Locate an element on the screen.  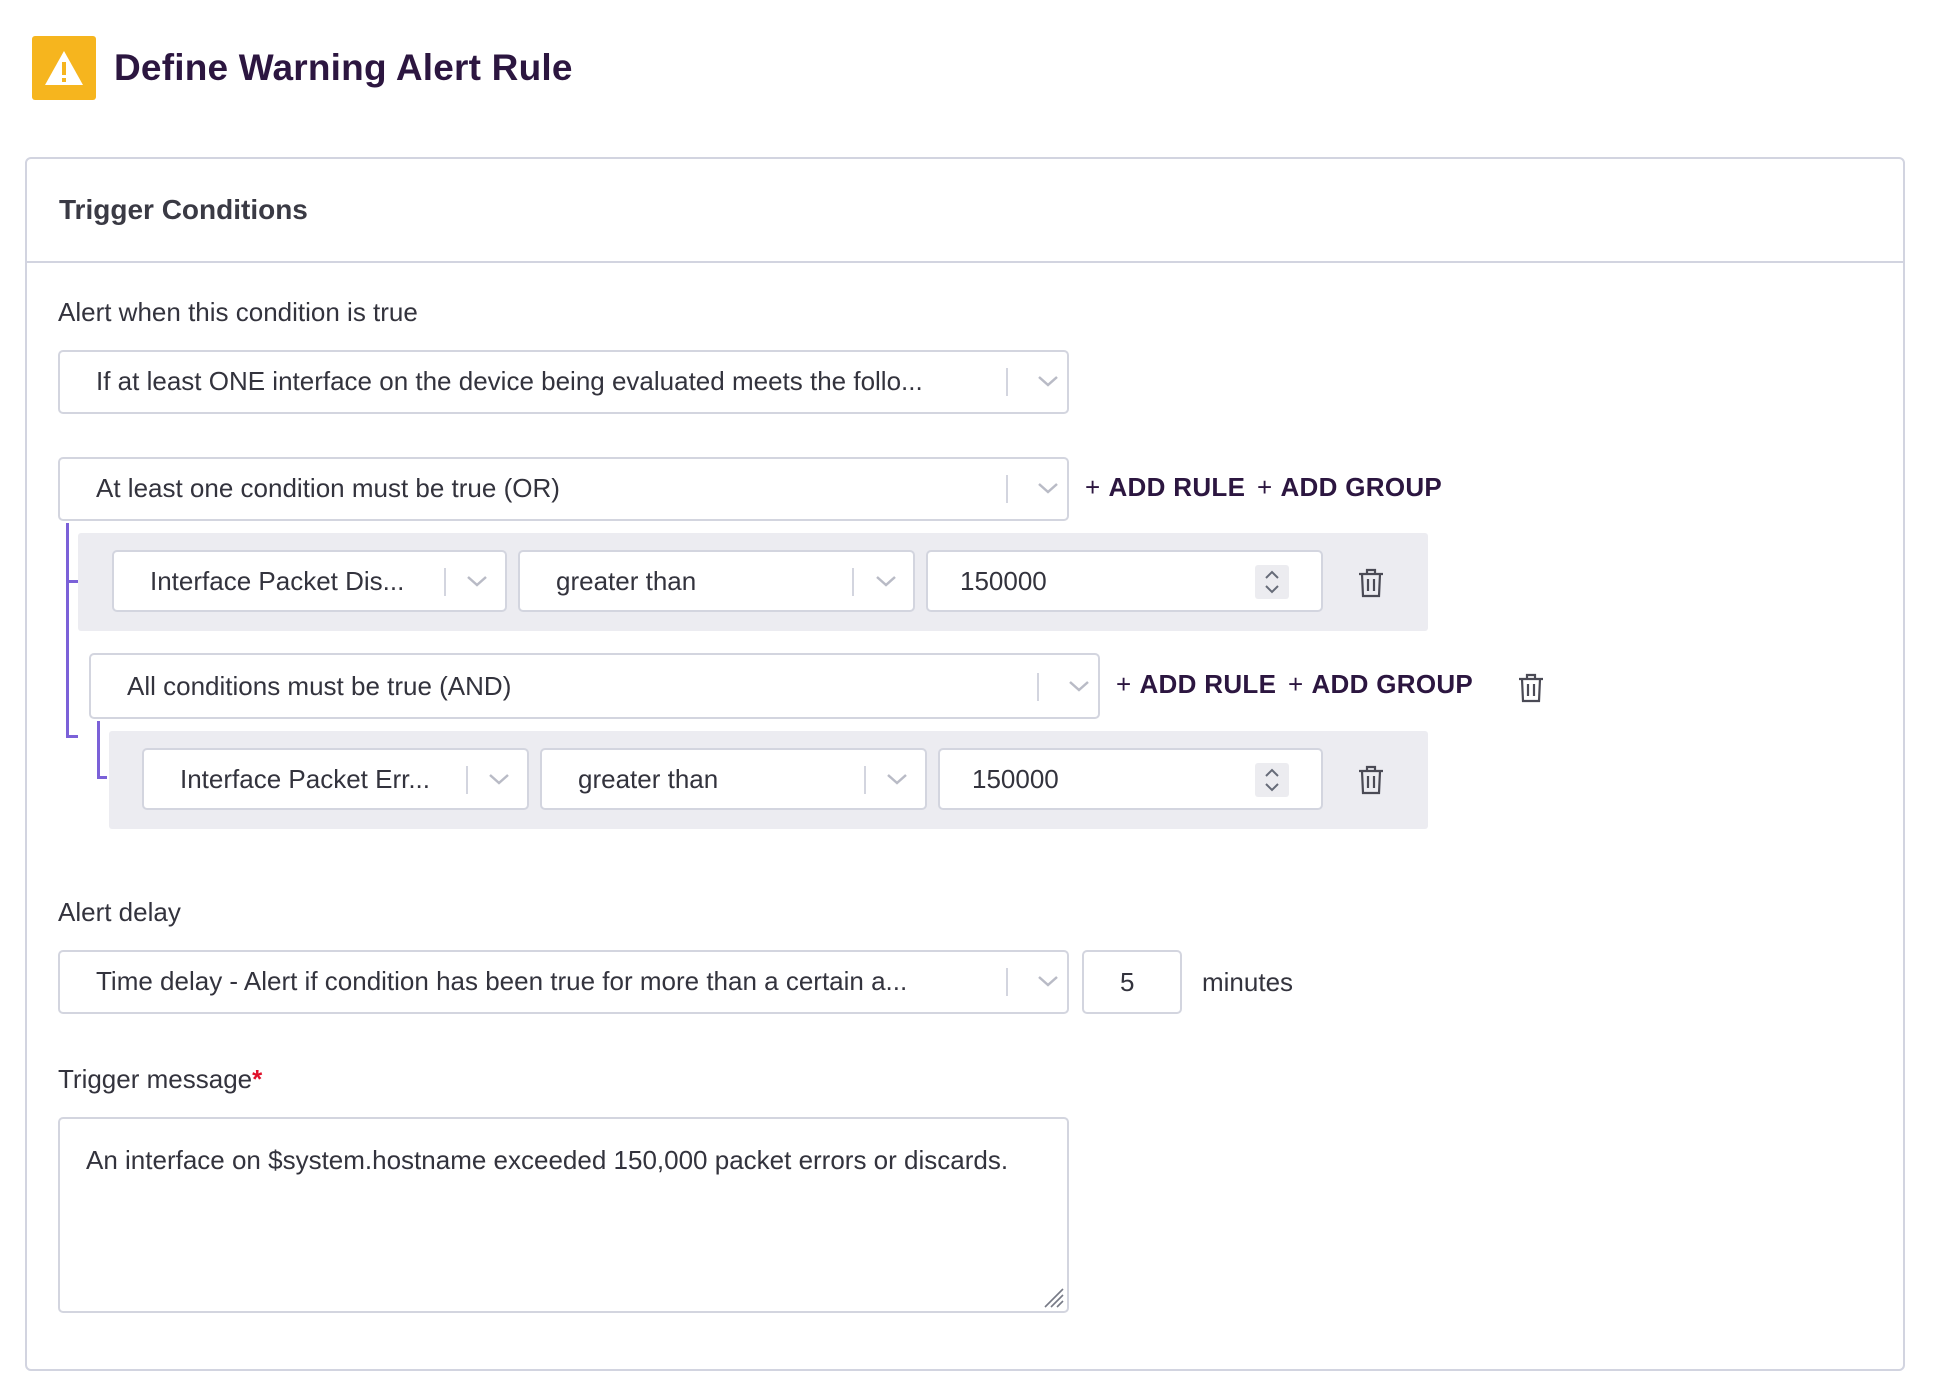
and-group-operator-select: All conditions must be true (AND) is located at coordinates (594, 686).